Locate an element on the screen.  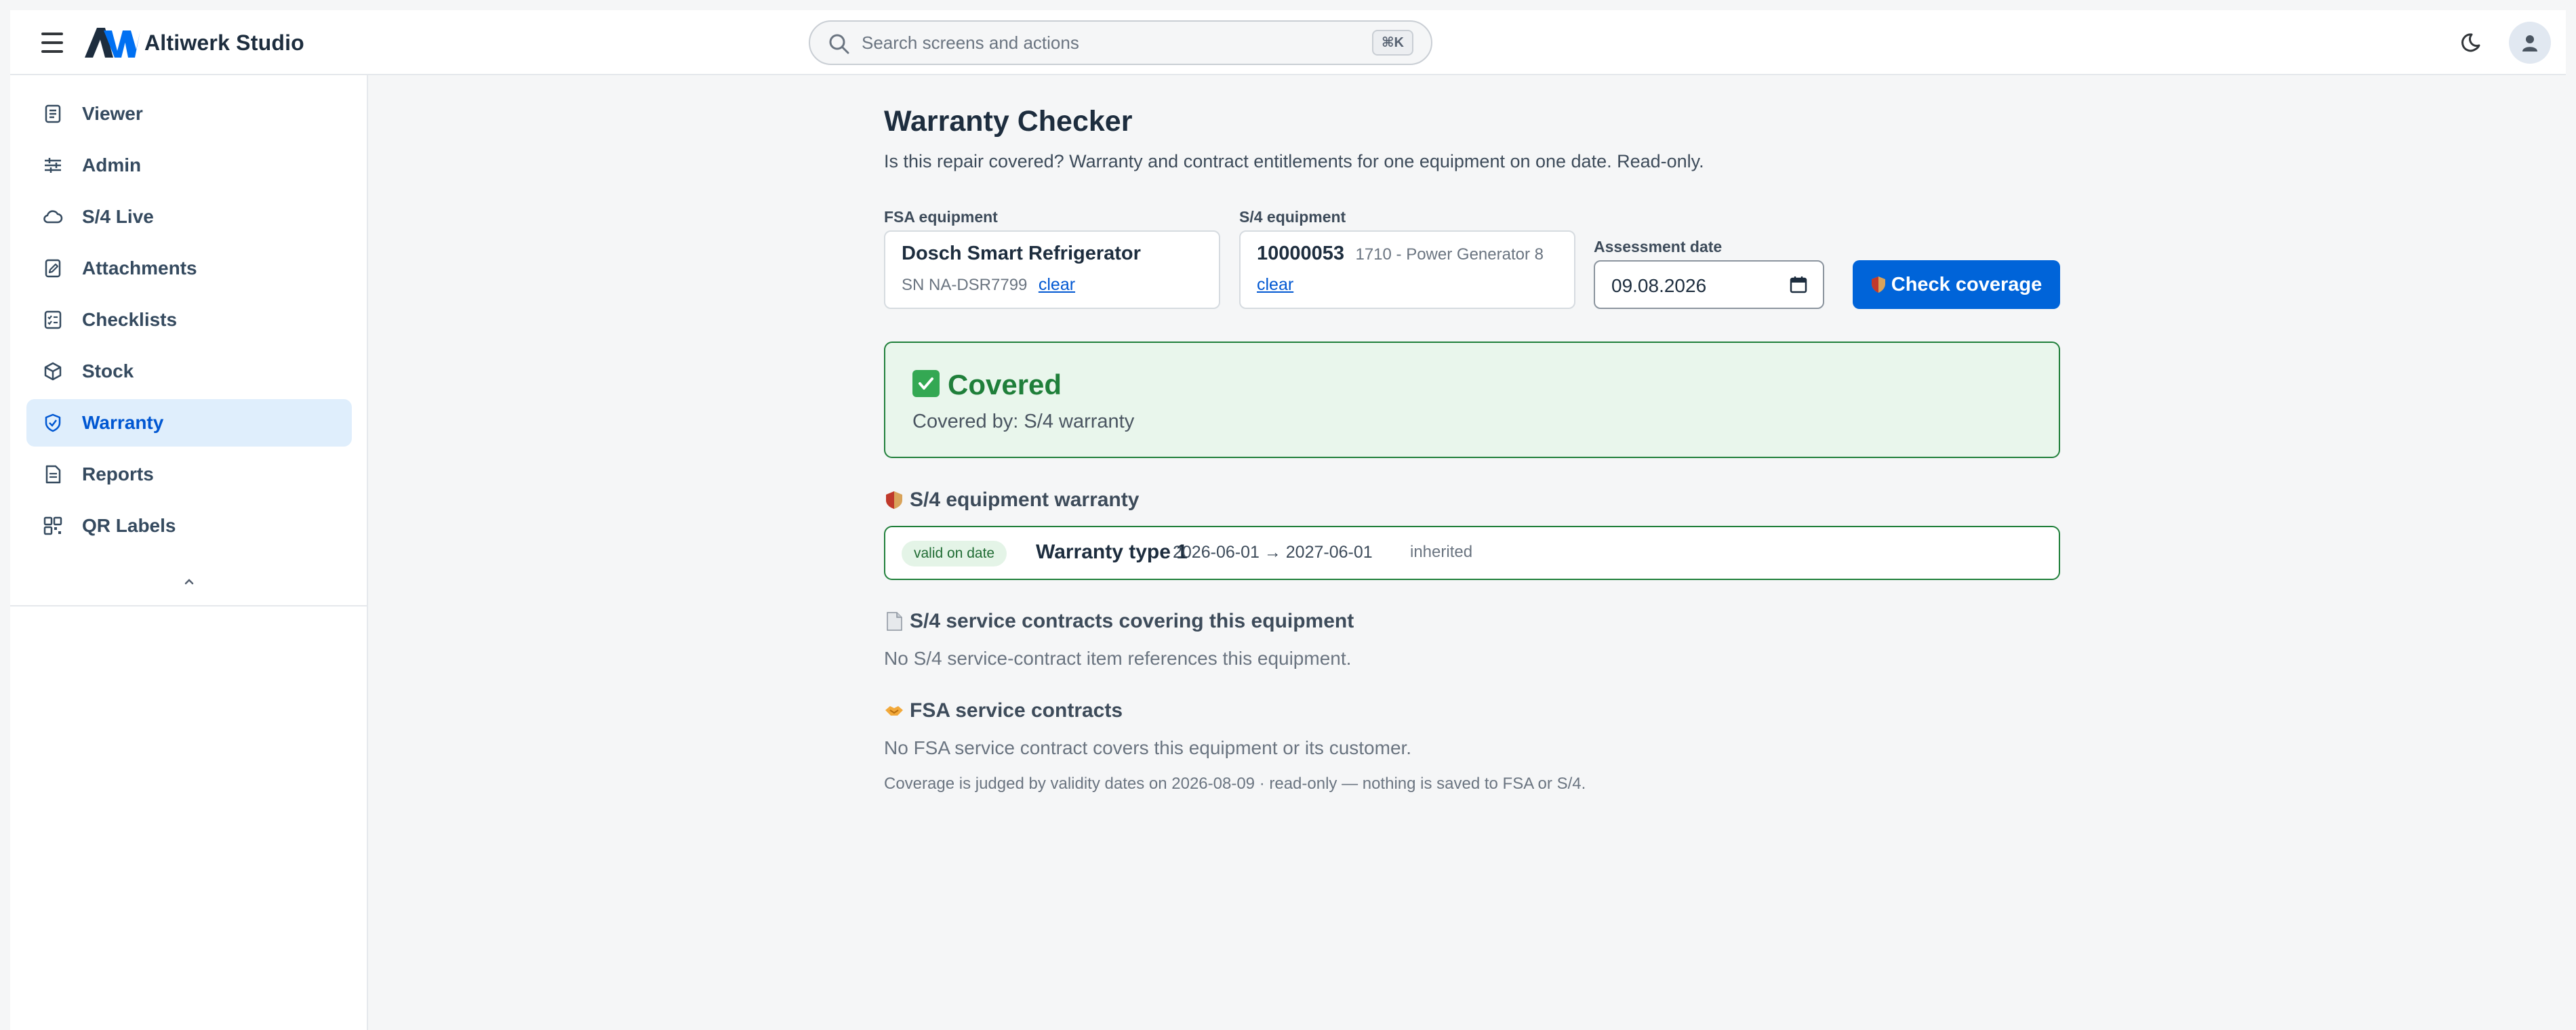
valid-on-date-badge: valid on date is located at coordinates (954, 554).